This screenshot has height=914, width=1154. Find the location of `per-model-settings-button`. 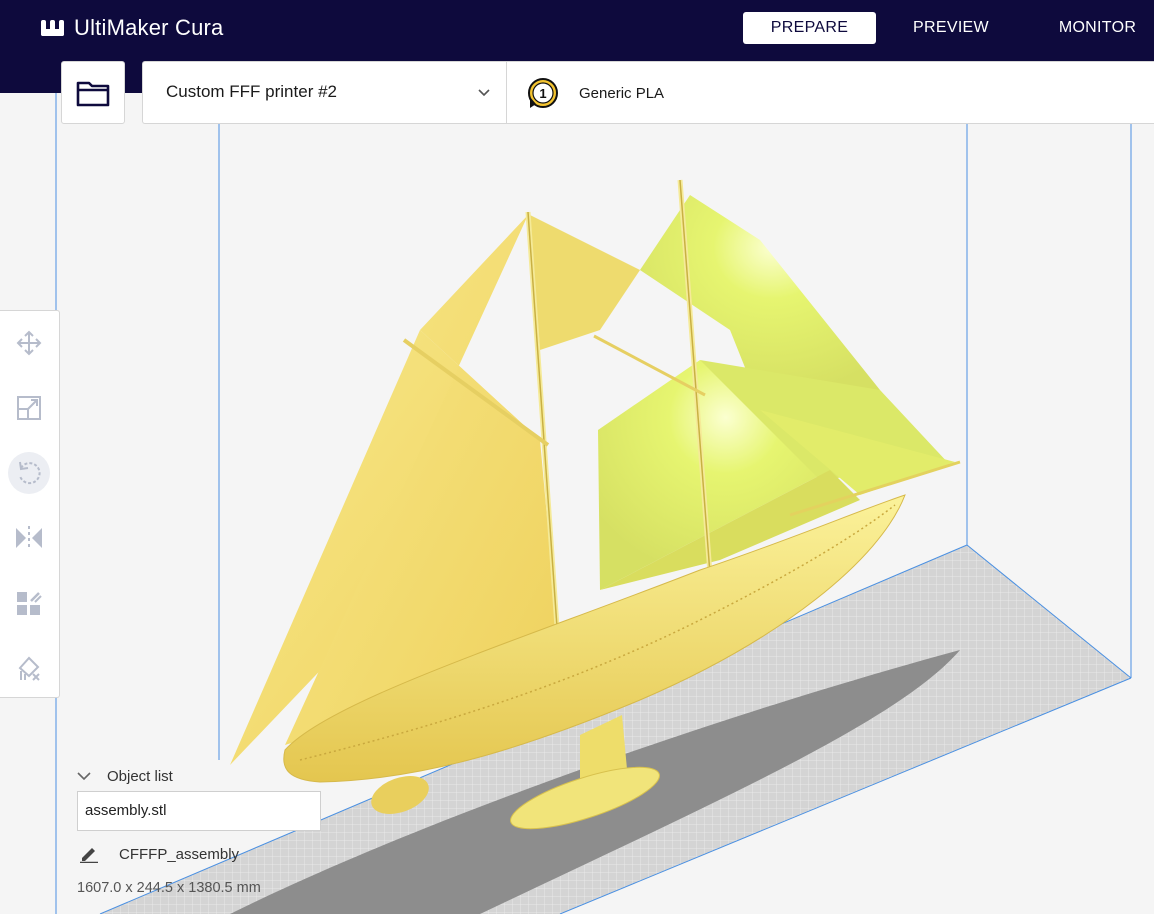

per-model-settings-button is located at coordinates (29, 603).